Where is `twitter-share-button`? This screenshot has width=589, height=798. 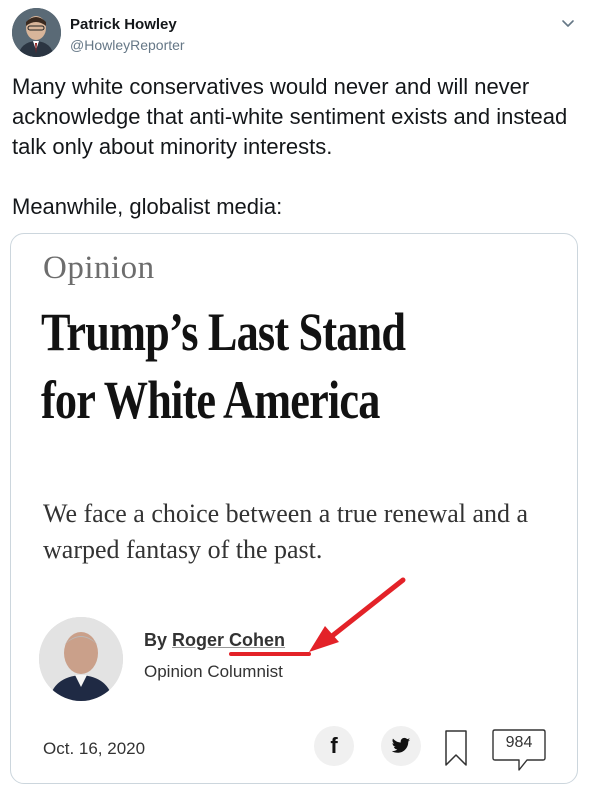 twitter-share-button is located at coordinates (401, 746).